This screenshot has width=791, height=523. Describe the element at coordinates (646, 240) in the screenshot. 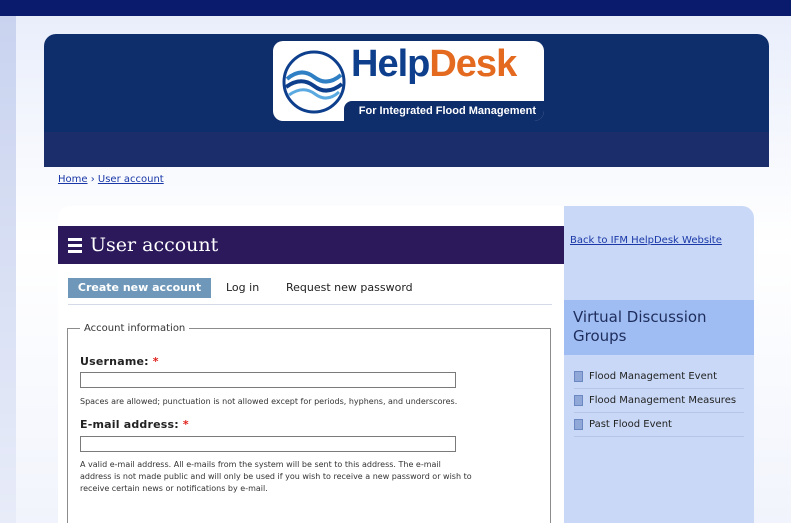

I see `back-to-website-link: Back to IFM HelpDesk Website` at that location.